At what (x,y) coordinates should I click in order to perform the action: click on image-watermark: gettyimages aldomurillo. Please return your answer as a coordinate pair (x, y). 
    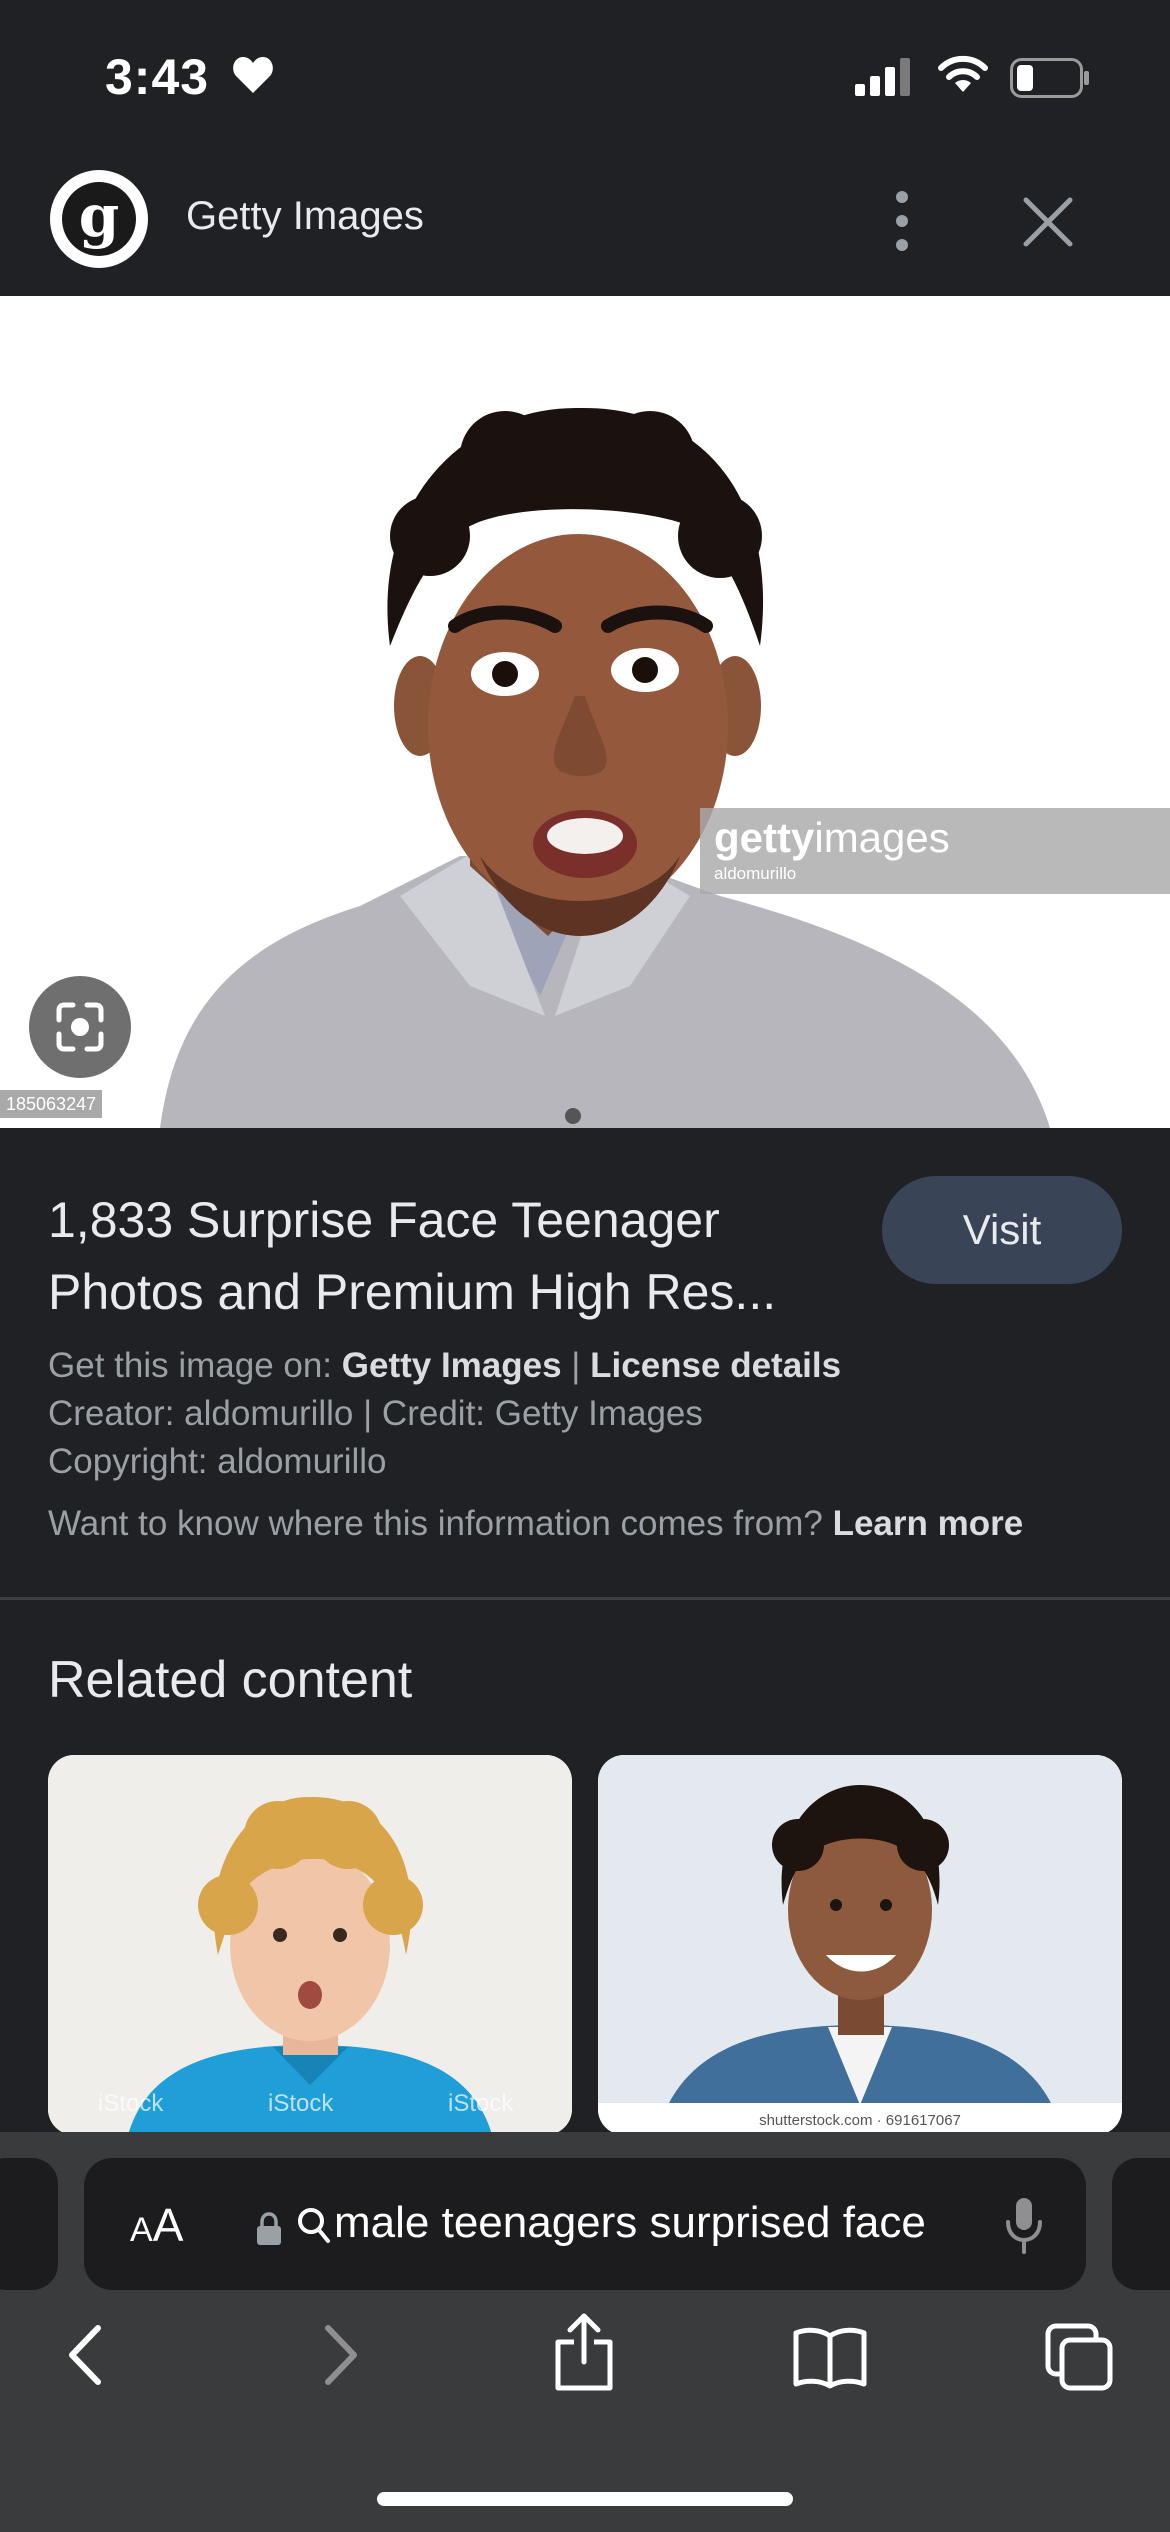
    Looking at the image, I should click on (935, 851).